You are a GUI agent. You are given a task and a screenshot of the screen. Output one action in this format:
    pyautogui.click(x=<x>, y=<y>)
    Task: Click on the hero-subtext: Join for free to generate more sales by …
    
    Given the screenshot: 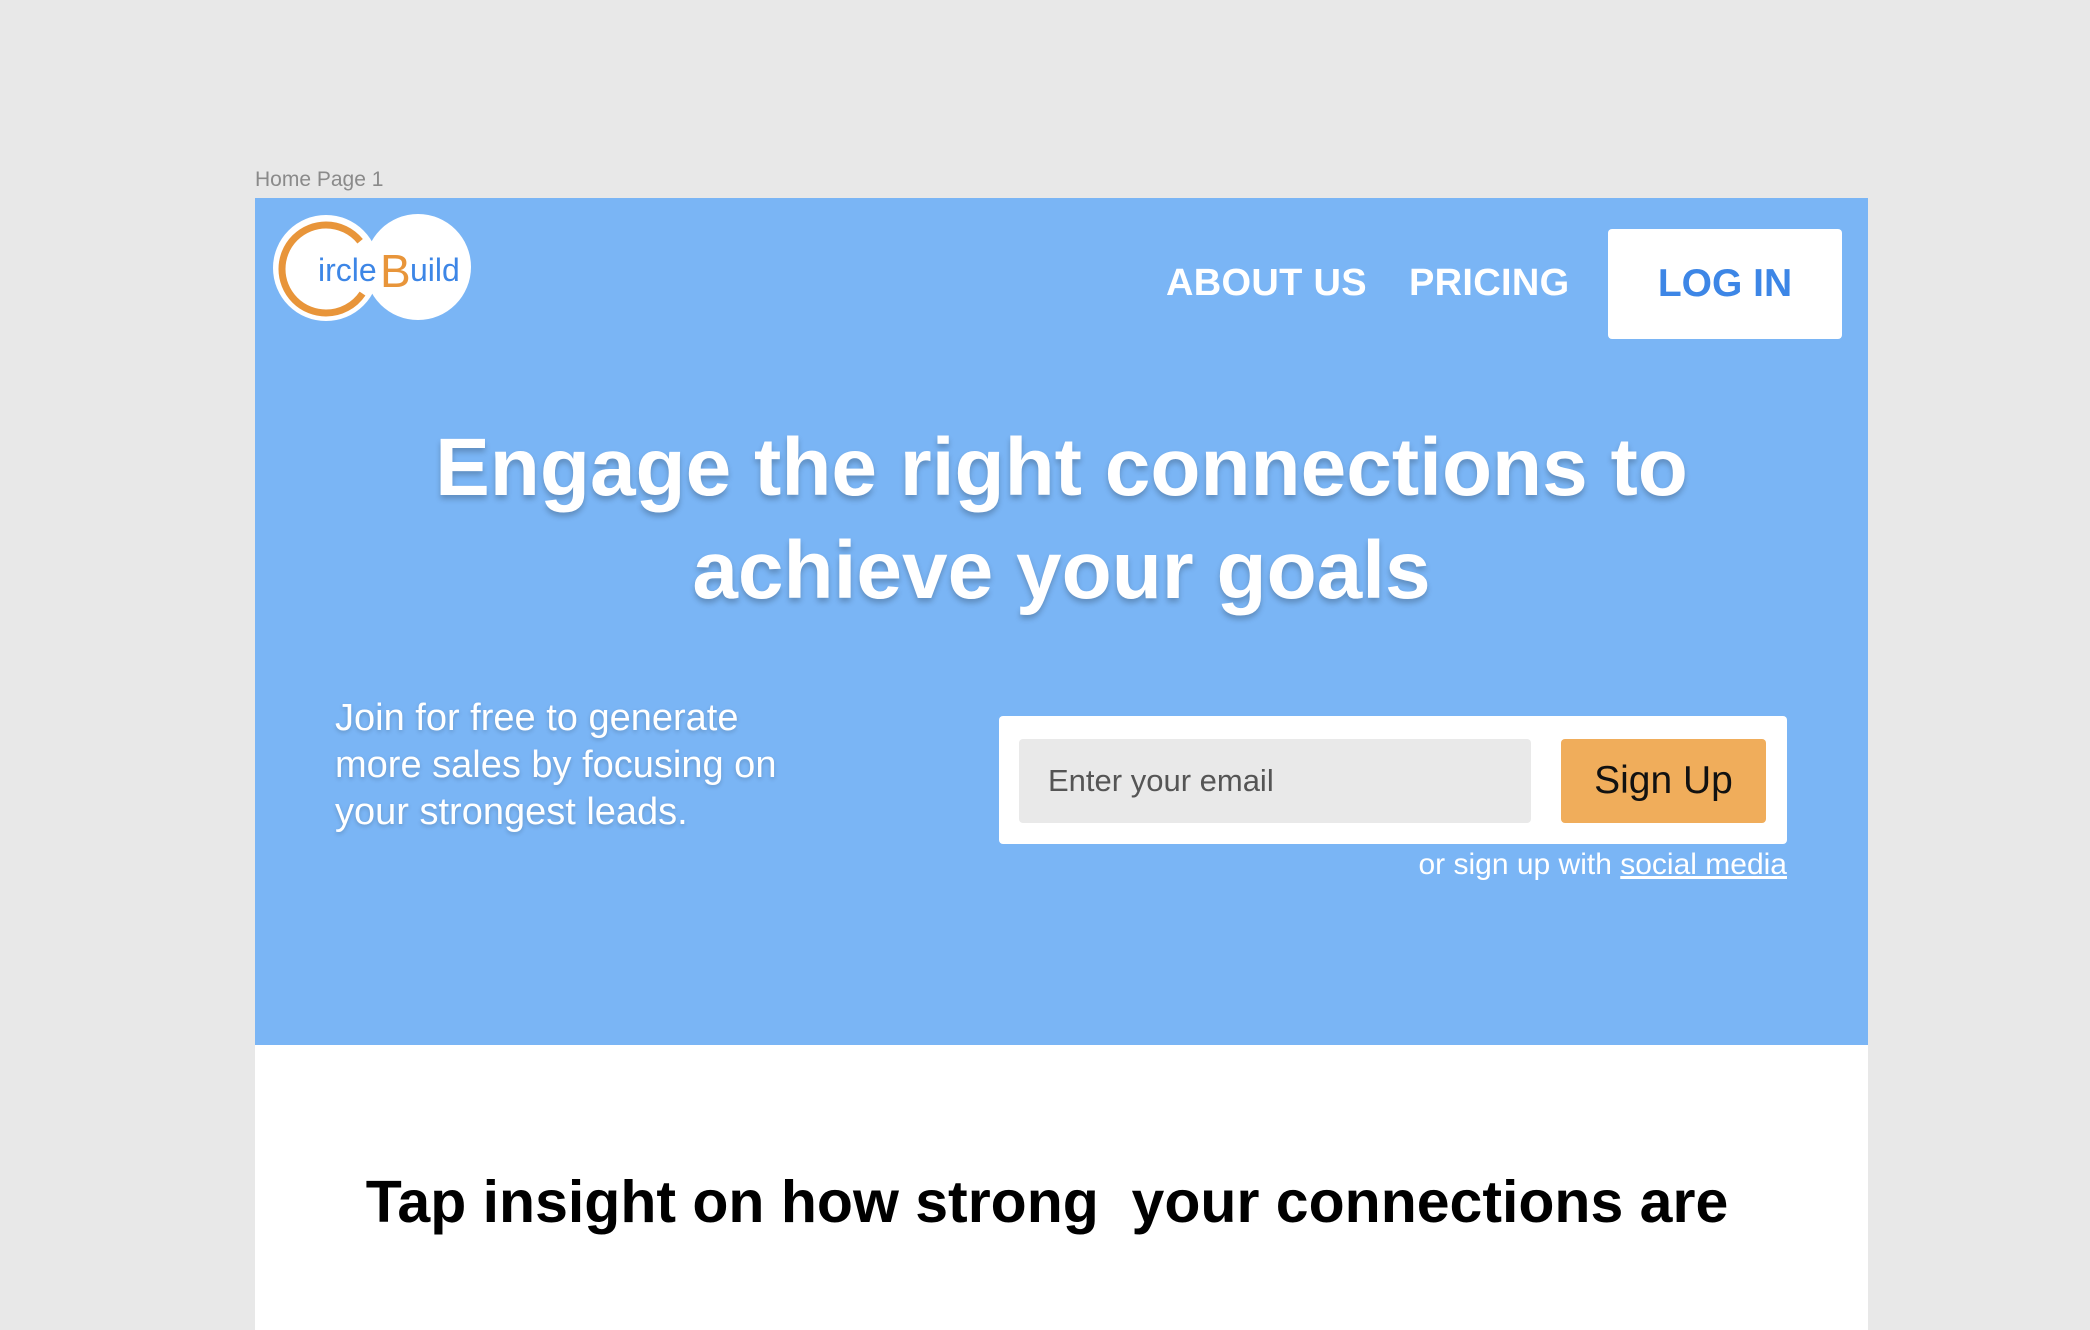 What is the action you would take?
    pyautogui.click(x=595, y=765)
    